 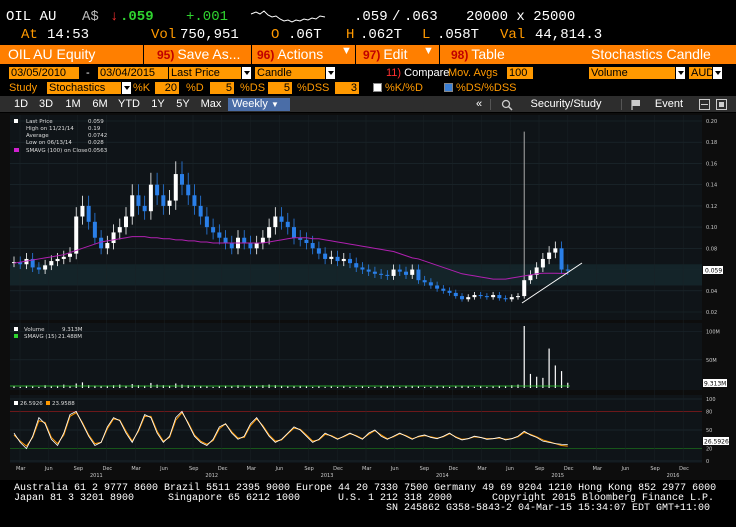 What do you see at coordinates (721, 104) in the screenshot?
I see `fullscreen-icon` at bounding box center [721, 104].